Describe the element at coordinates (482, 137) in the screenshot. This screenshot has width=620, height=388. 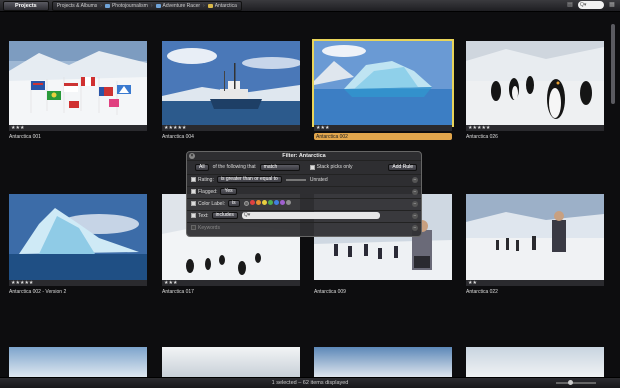
I see `thumbnail-caption: Antarctica 026` at that location.